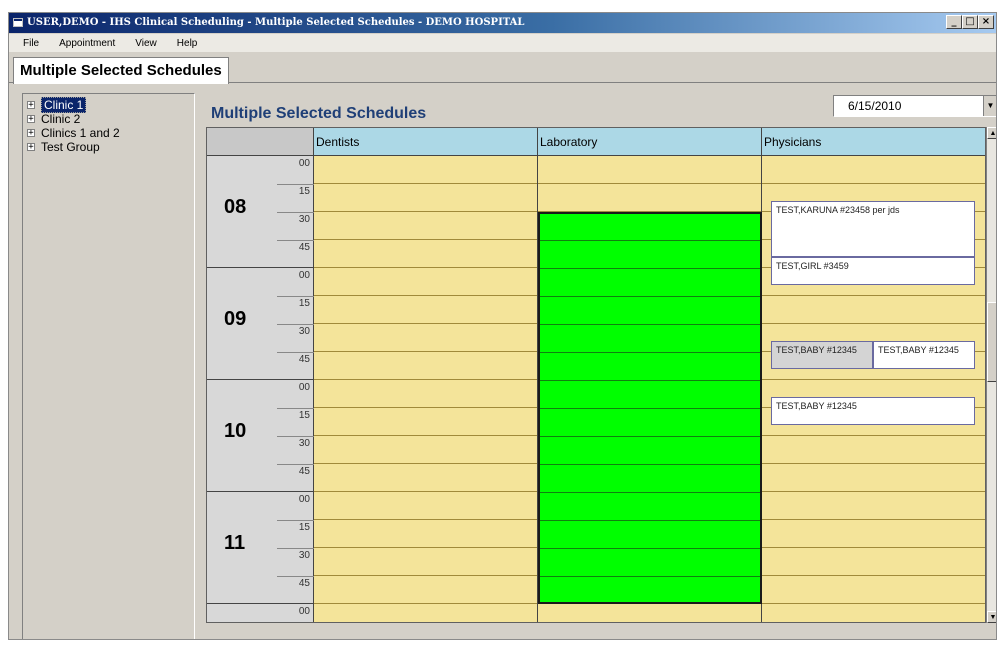 This screenshot has width=997, height=645. What do you see at coordinates (108, 119) in the screenshot?
I see `tree-node-clinic-2: + Clinic 2` at bounding box center [108, 119].